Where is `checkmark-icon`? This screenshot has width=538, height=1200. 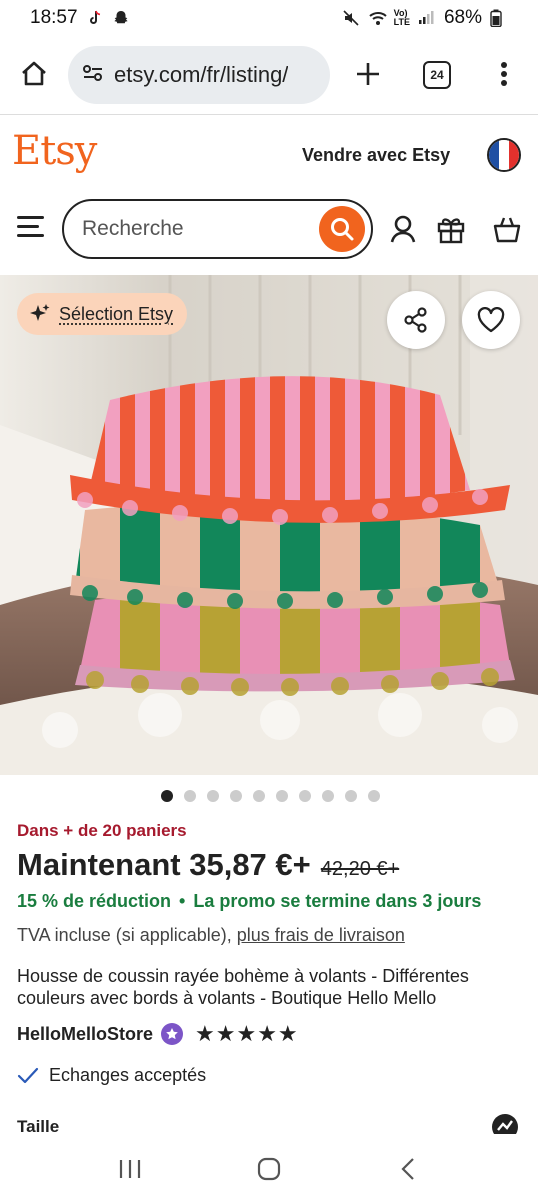
checkmark-icon is located at coordinates (28, 1075).